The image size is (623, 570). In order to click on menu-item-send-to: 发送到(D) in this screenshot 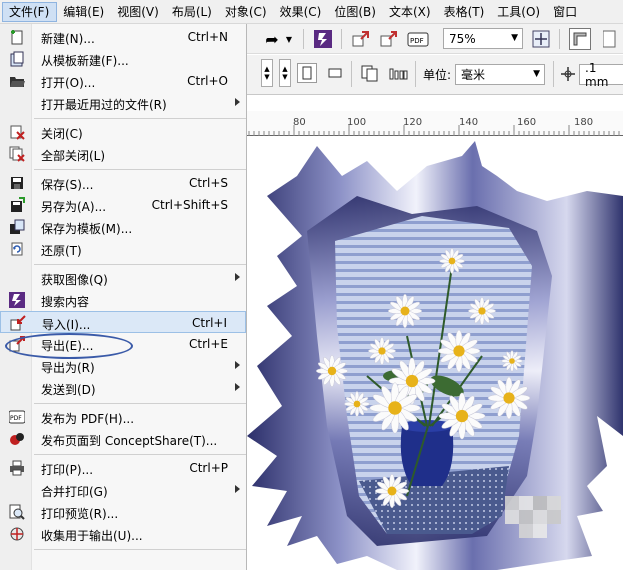, I will do `click(123, 388)`.